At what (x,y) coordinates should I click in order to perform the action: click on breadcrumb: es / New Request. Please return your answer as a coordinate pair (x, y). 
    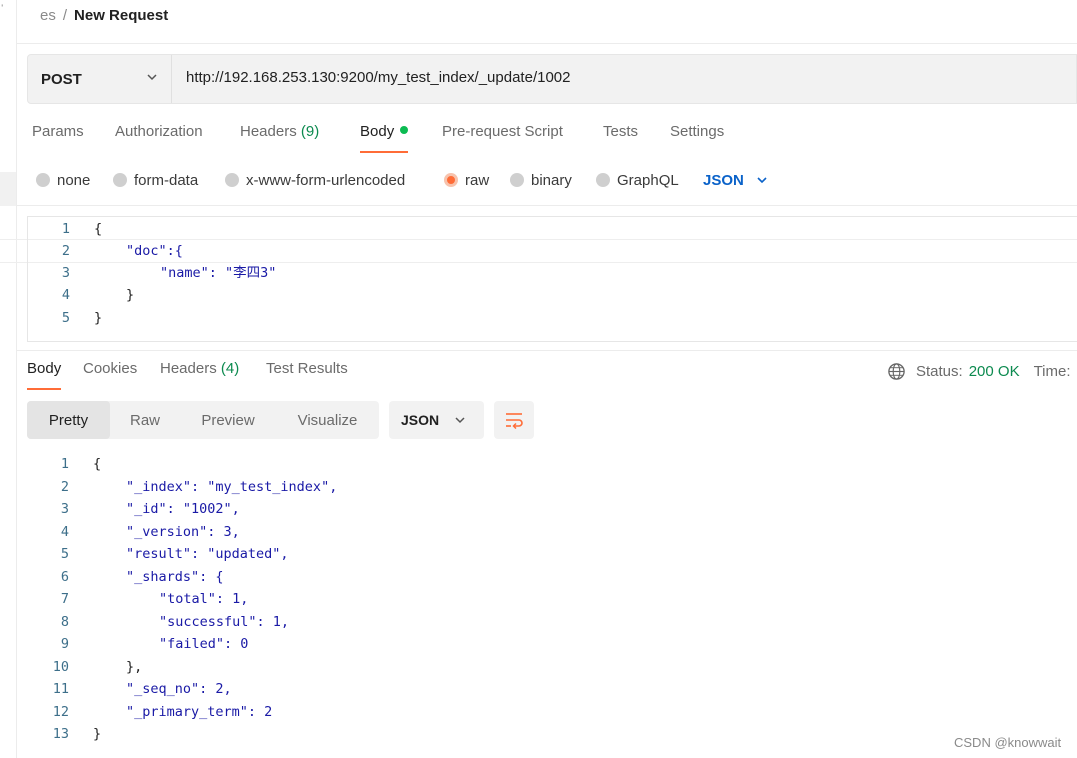
    Looking at the image, I should click on (104, 15).